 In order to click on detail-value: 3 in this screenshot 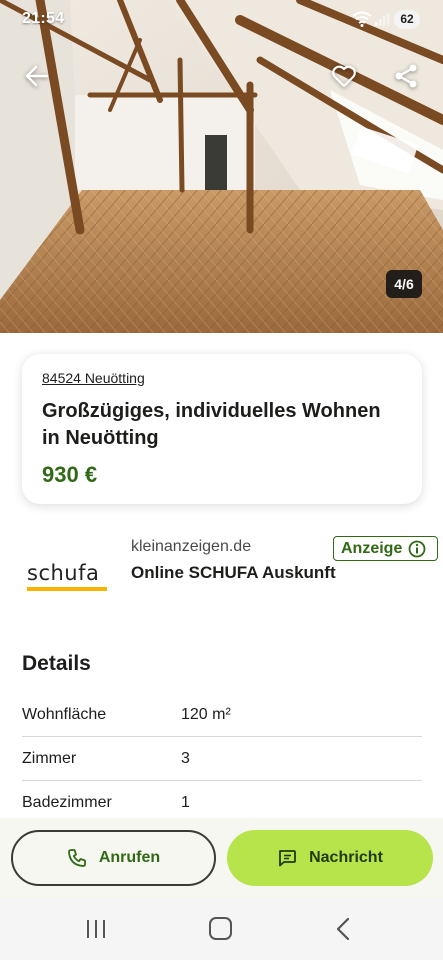, I will do `click(185, 758)`.